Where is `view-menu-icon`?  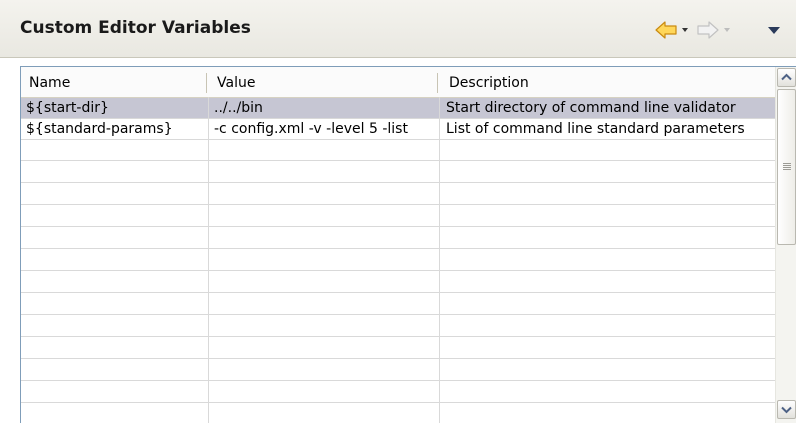 view-menu-icon is located at coordinates (774, 30).